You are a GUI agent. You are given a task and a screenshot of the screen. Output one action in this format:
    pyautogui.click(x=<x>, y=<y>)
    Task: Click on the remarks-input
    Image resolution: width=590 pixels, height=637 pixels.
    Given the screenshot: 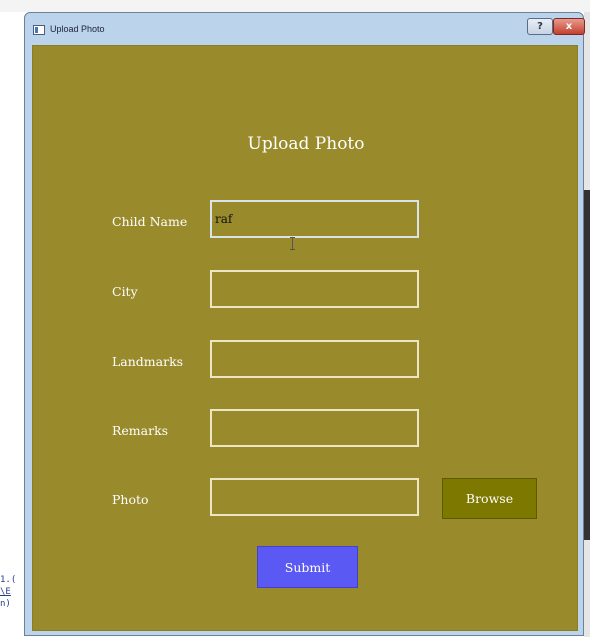 What is the action you would take?
    pyautogui.click(x=314, y=428)
    